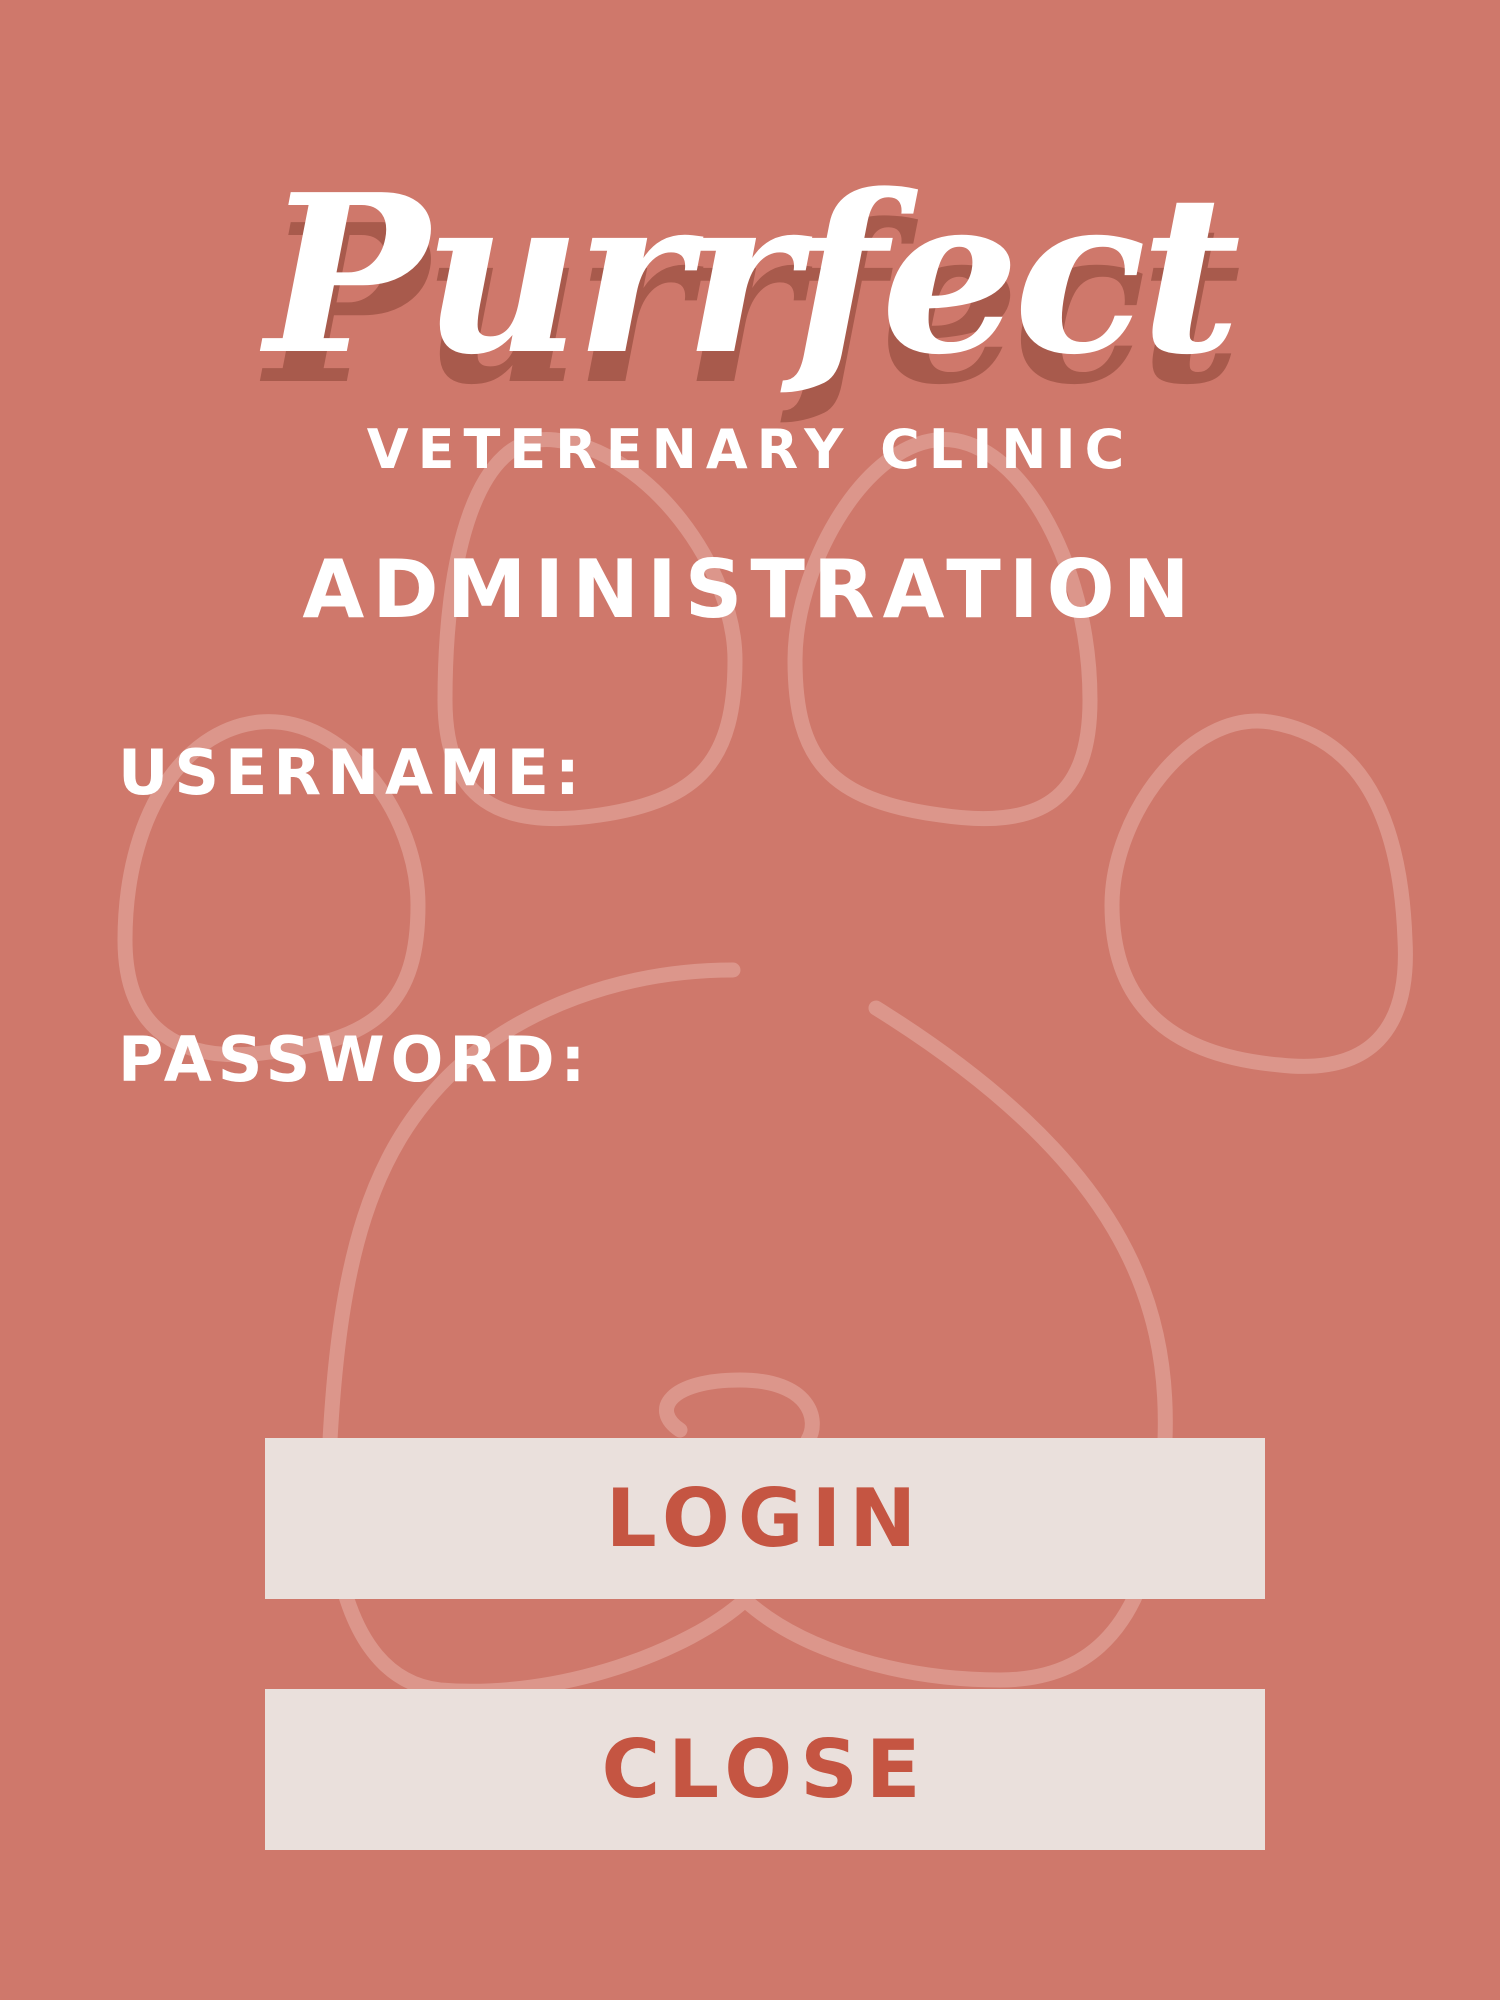 The width and height of the screenshot is (1500, 2000). What do you see at coordinates (355, 1059) in the screenshot?
I see `password-label: PASSWORD:` at bounding box center [355, 1059].